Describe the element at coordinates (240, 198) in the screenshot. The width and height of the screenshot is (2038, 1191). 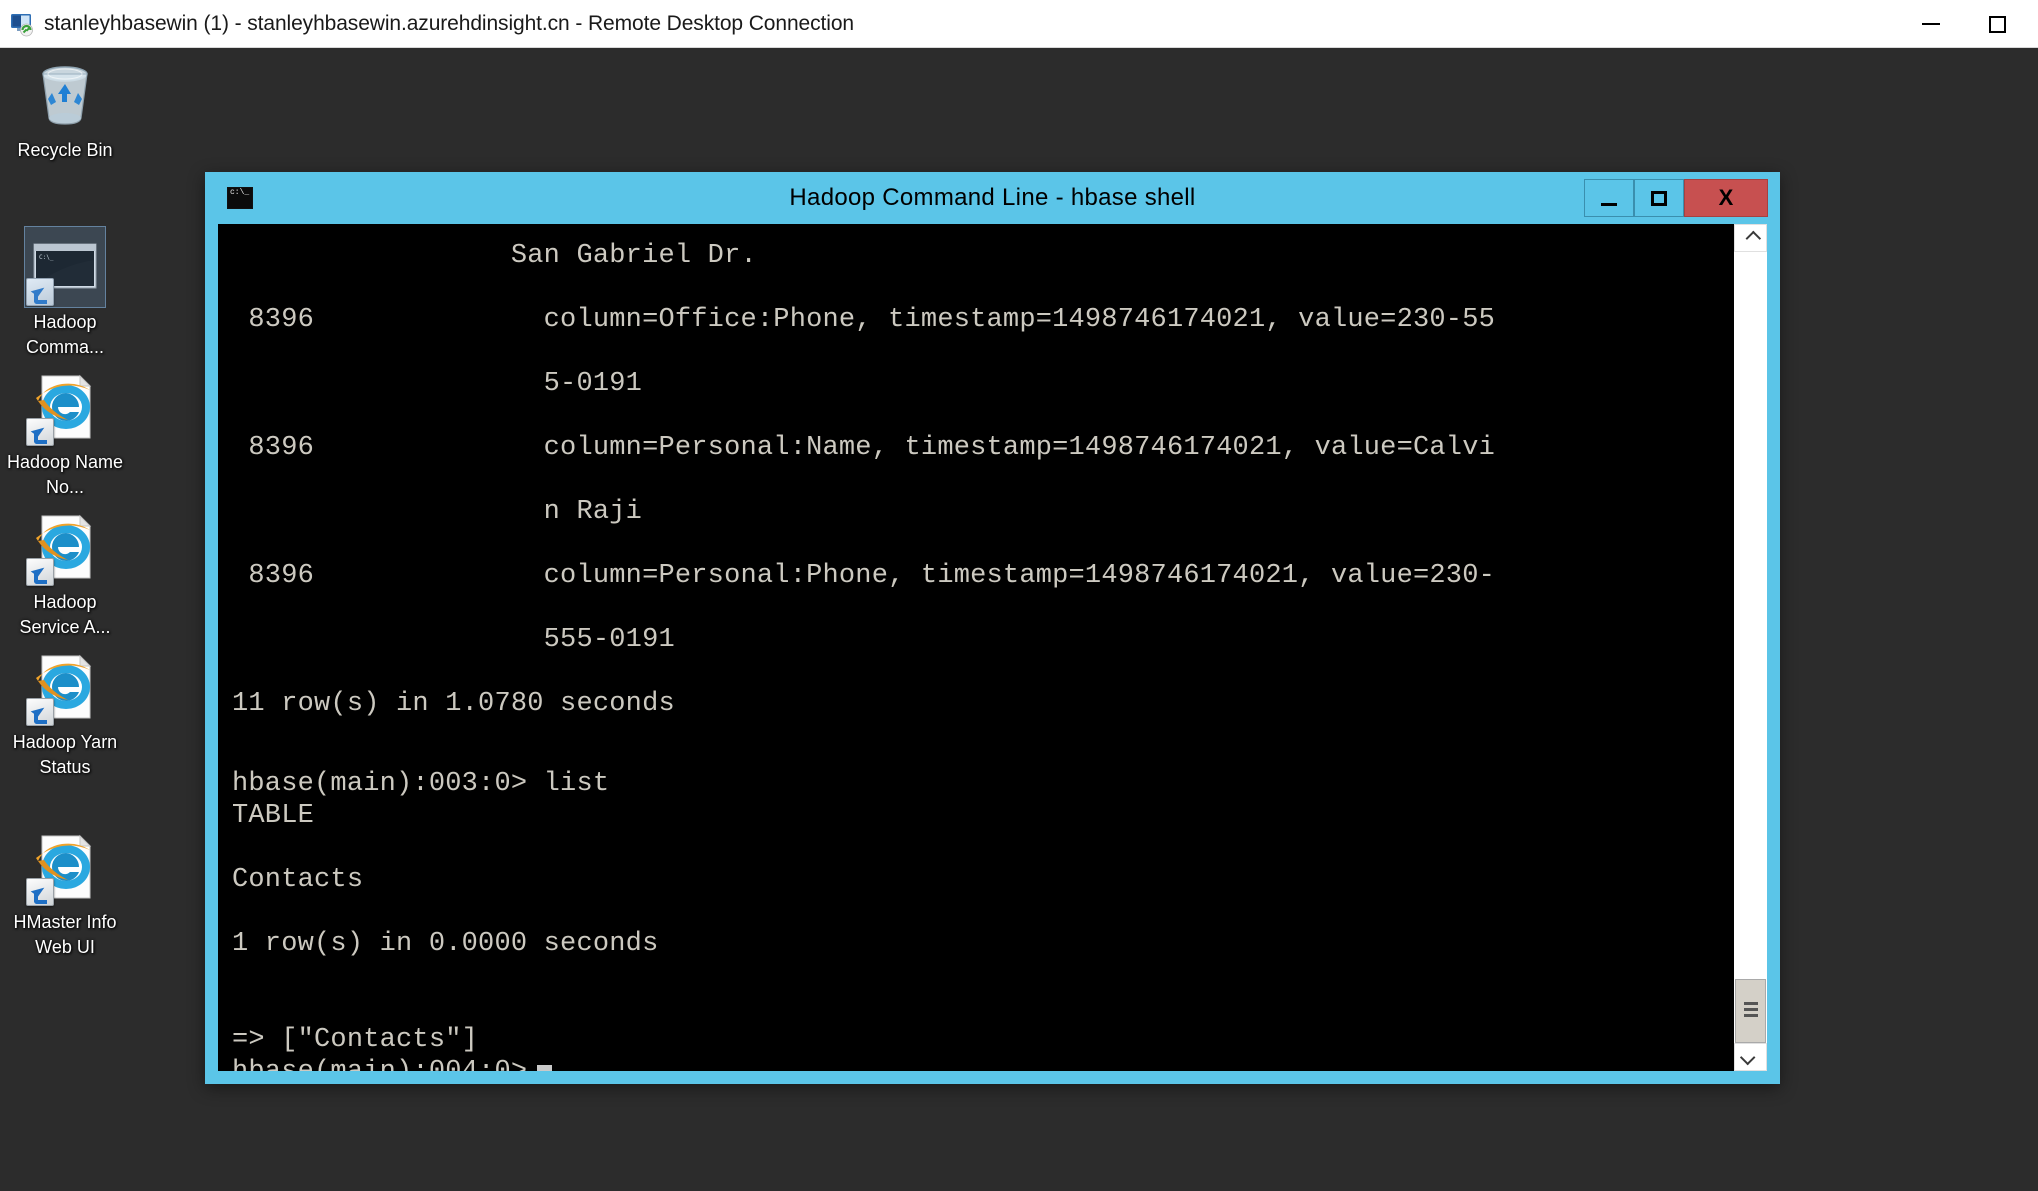
I see `console-window-icon` at that location.